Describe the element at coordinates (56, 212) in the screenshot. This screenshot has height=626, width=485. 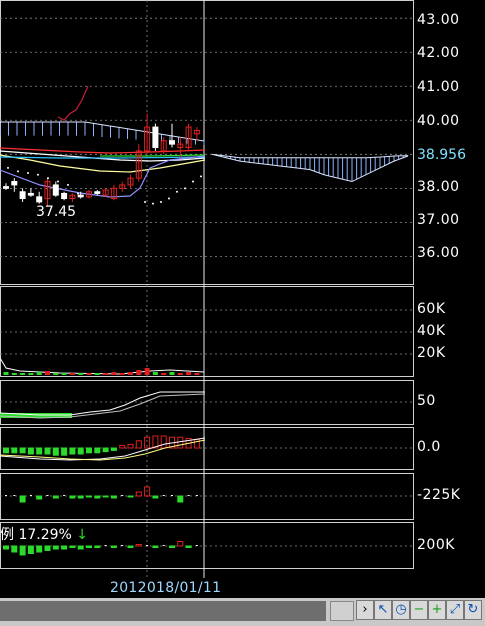
I see `low-price-annotation: 37.45` at that location.